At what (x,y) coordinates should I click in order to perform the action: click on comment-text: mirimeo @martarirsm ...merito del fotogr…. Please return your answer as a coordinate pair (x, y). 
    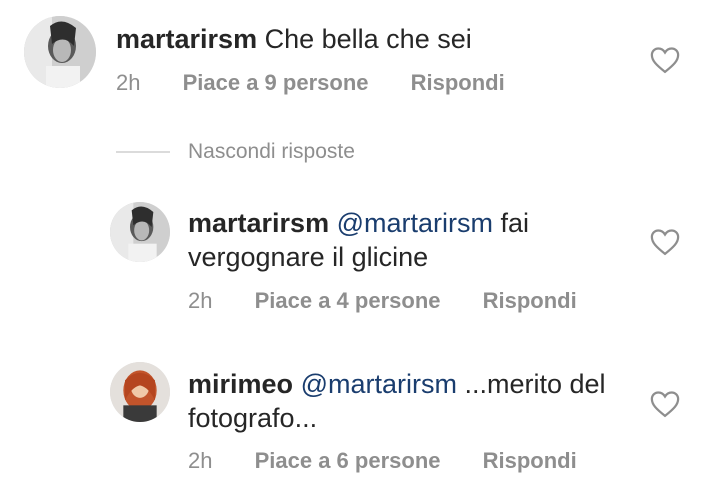
    Looking at the image, I should click on (408, 401).